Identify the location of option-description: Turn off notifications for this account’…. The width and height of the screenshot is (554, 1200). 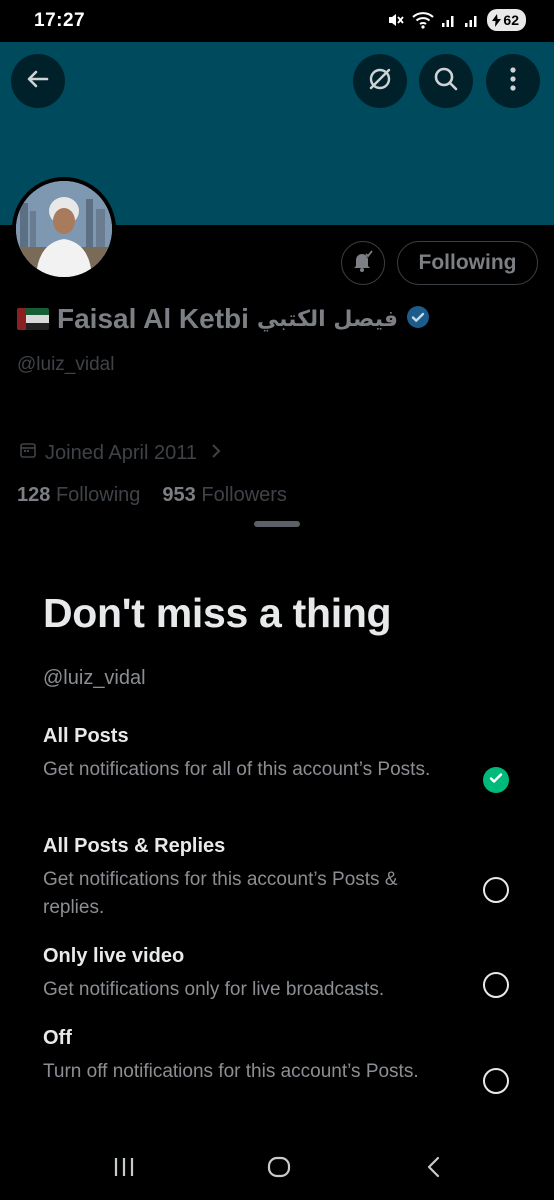
(231, 1071).